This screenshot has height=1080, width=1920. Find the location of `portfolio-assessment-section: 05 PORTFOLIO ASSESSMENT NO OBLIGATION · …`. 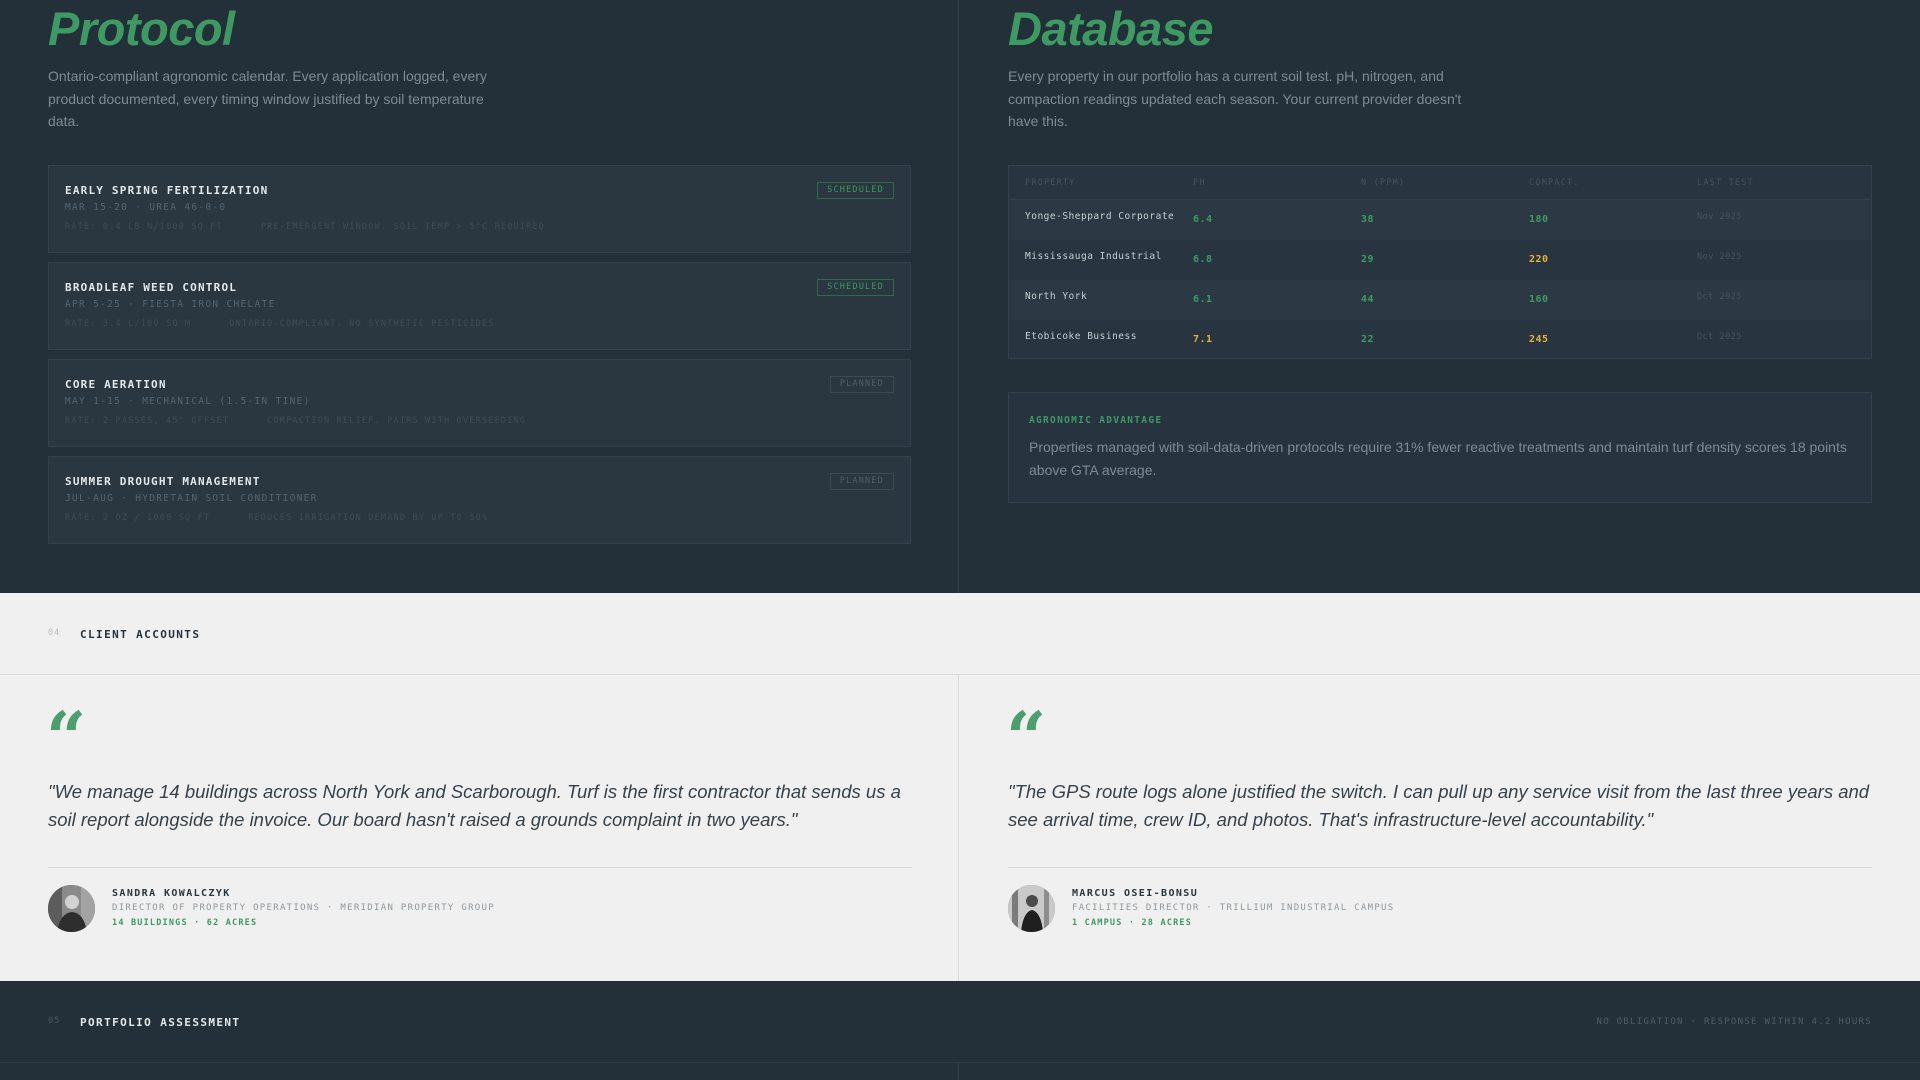

portfolio-assessment-section: 05 PORTFOLIO ASSESSMENT NO OBLIGATION · … is located at coordinates (960, 1030).